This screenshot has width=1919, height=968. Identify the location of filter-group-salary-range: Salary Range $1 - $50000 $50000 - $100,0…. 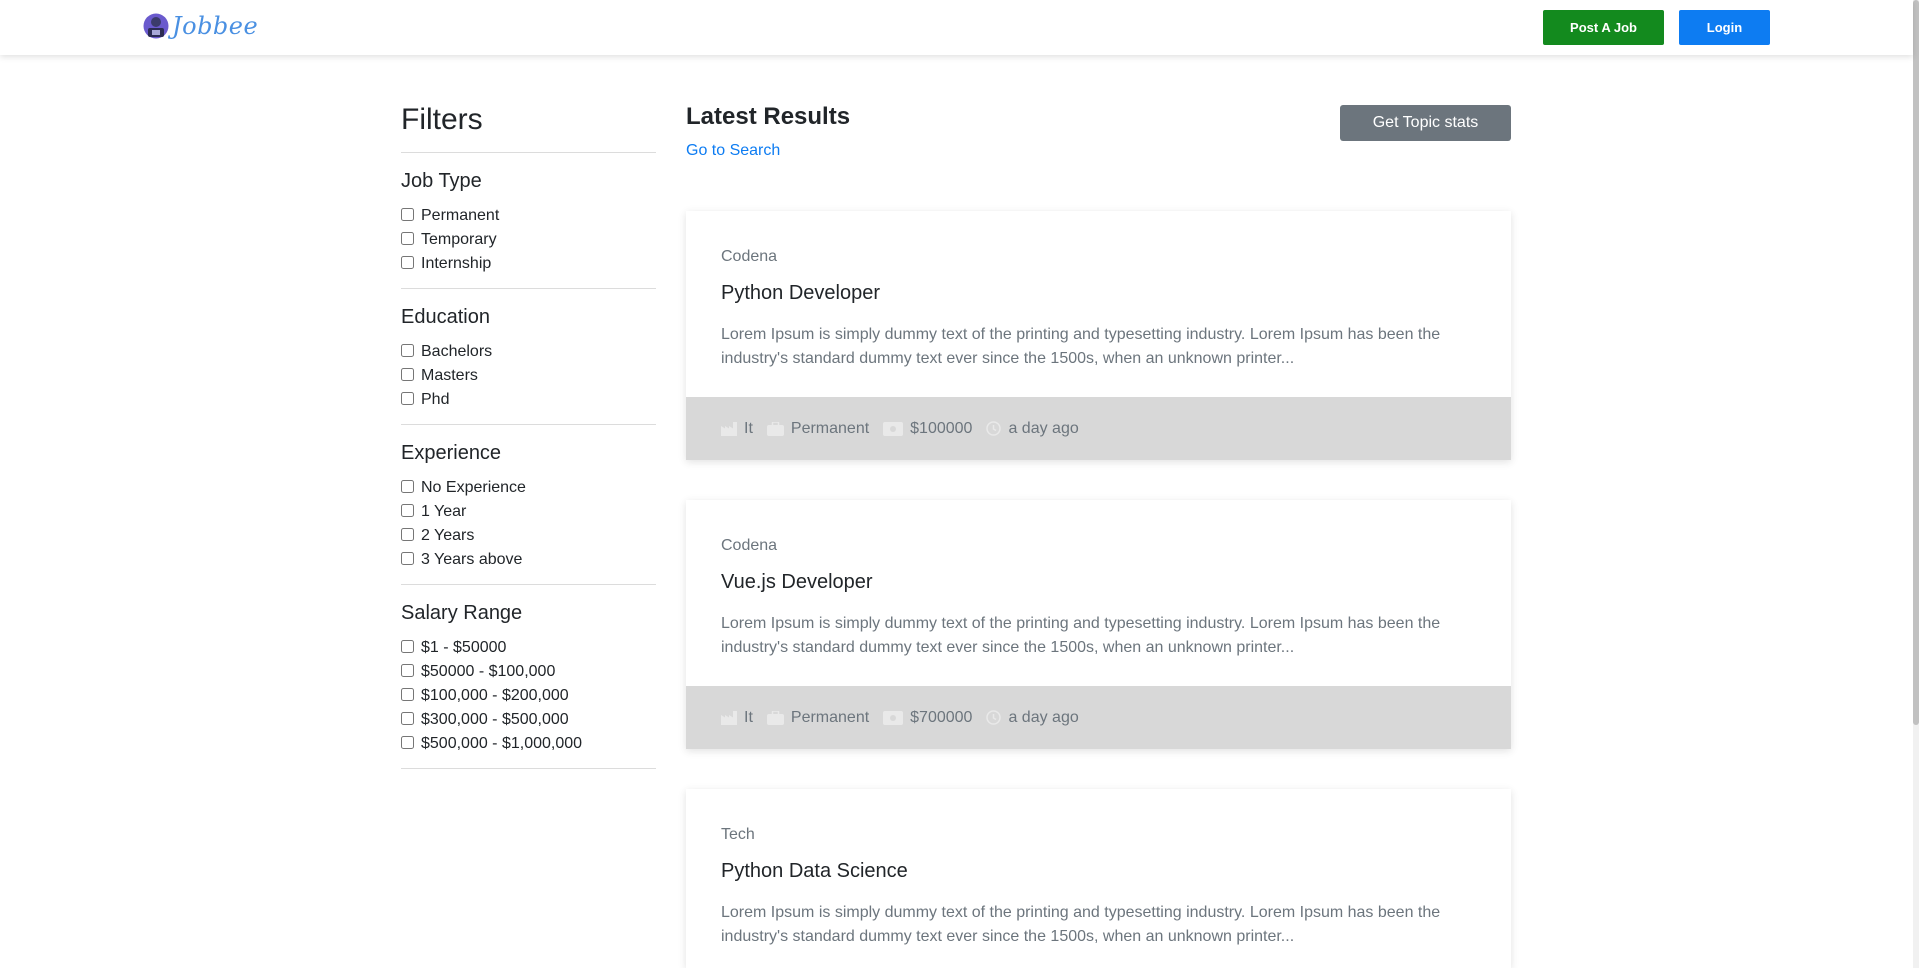
(528, 678).